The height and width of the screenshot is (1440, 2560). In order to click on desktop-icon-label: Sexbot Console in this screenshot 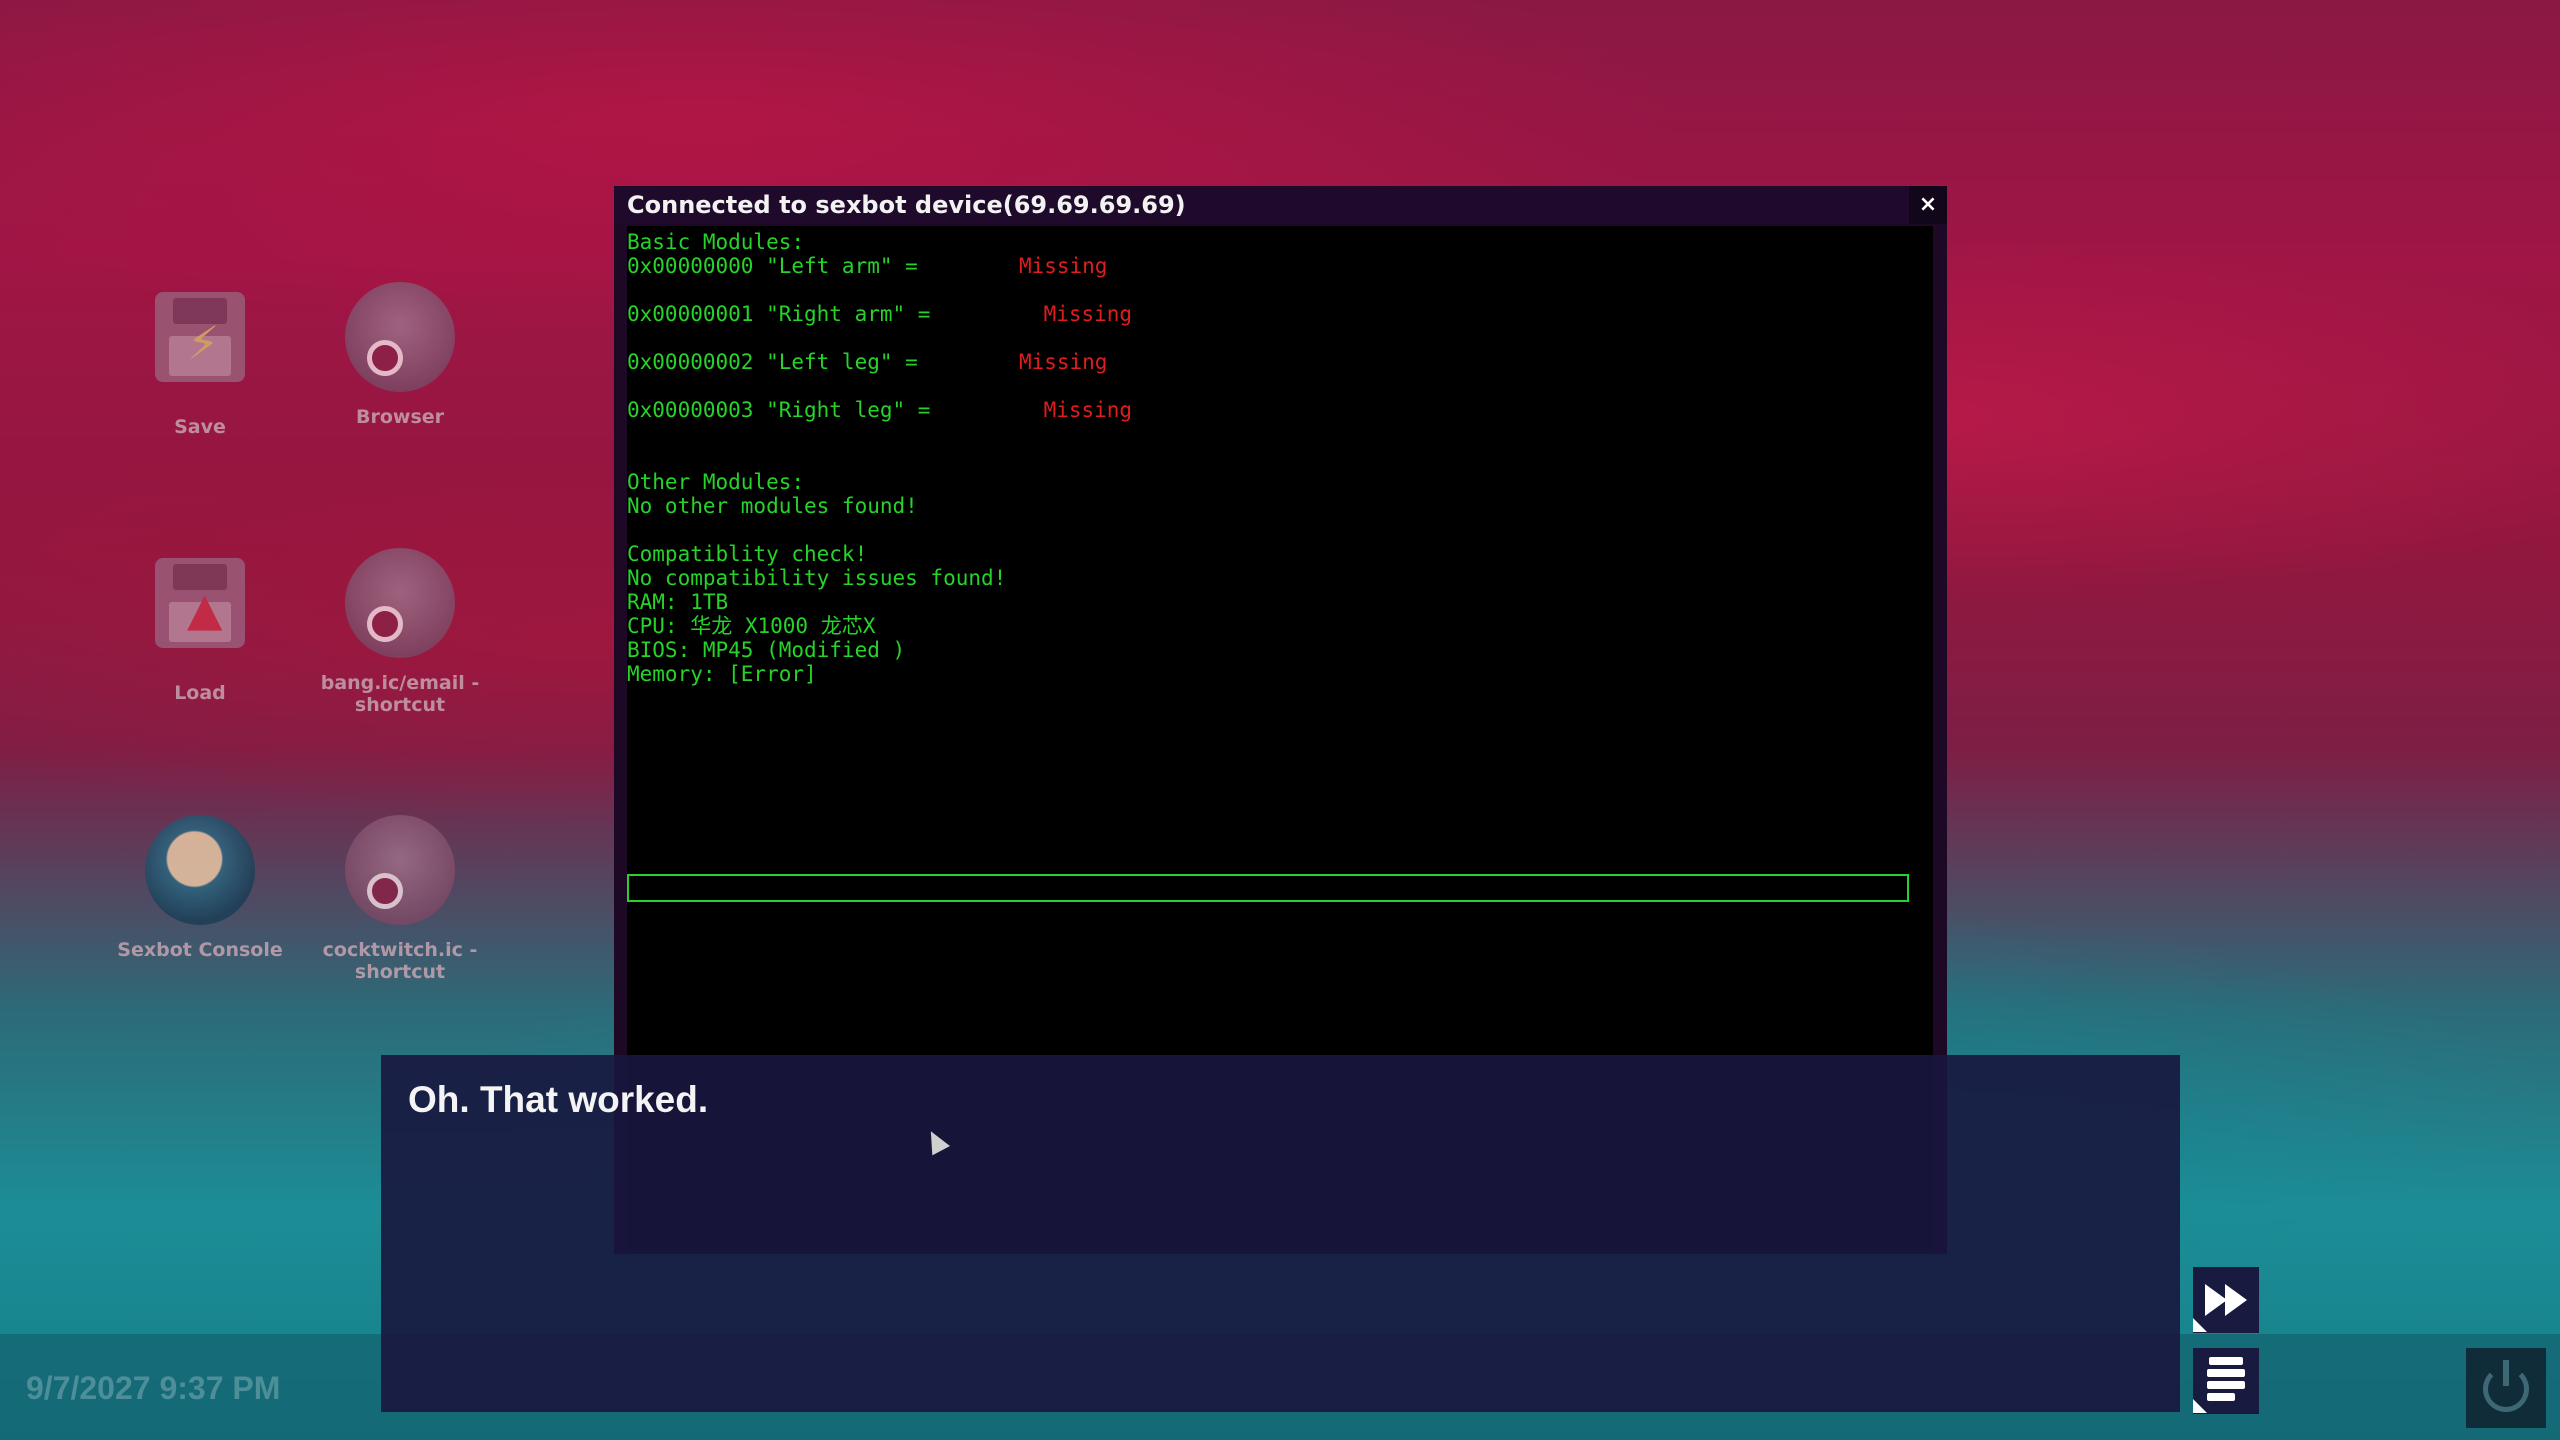, I will do `click(200, 950)`.